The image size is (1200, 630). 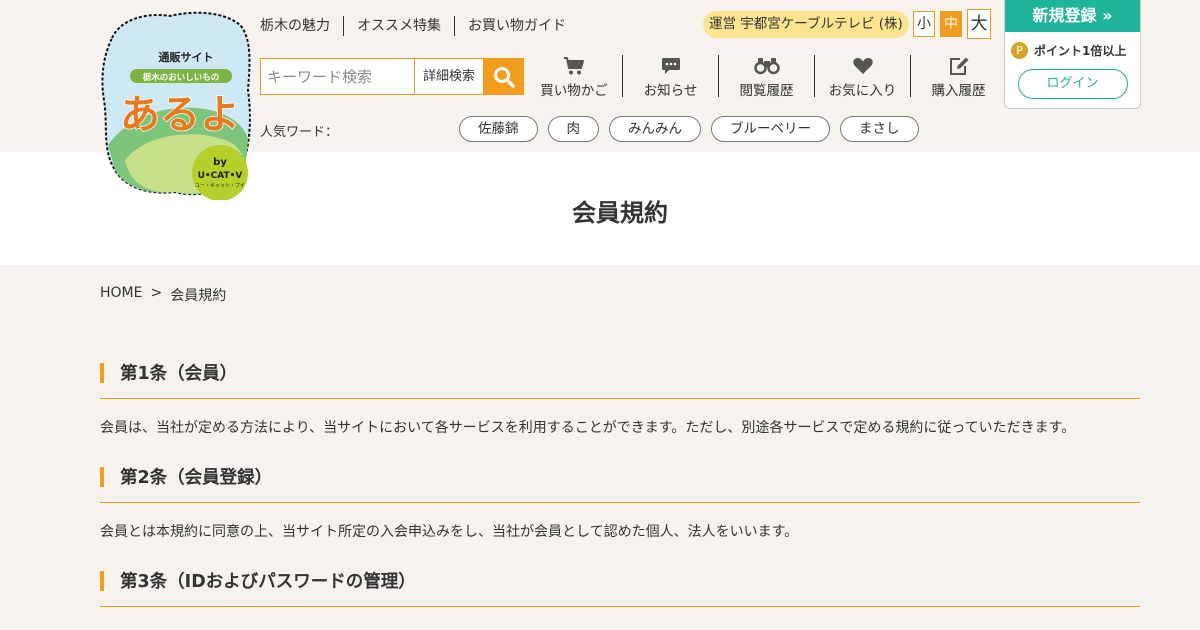 I want to click on font-size-medium-button: 中, so click(x=951, y=24).